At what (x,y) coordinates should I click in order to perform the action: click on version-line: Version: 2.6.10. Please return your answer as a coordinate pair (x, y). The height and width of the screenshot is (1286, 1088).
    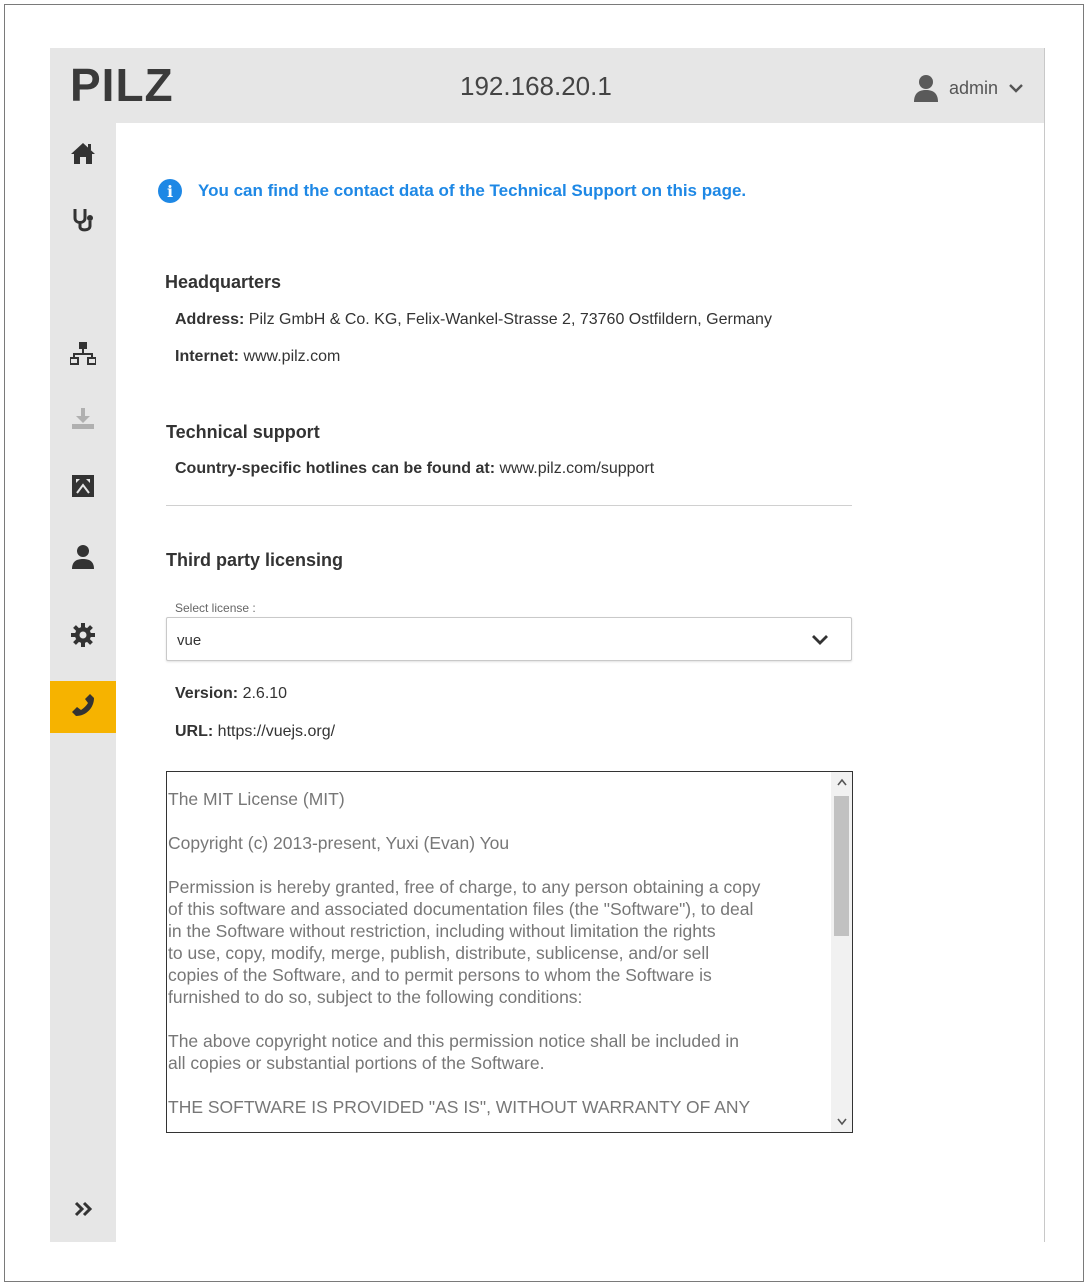
    Looking at the image, I should click on (231, 694).